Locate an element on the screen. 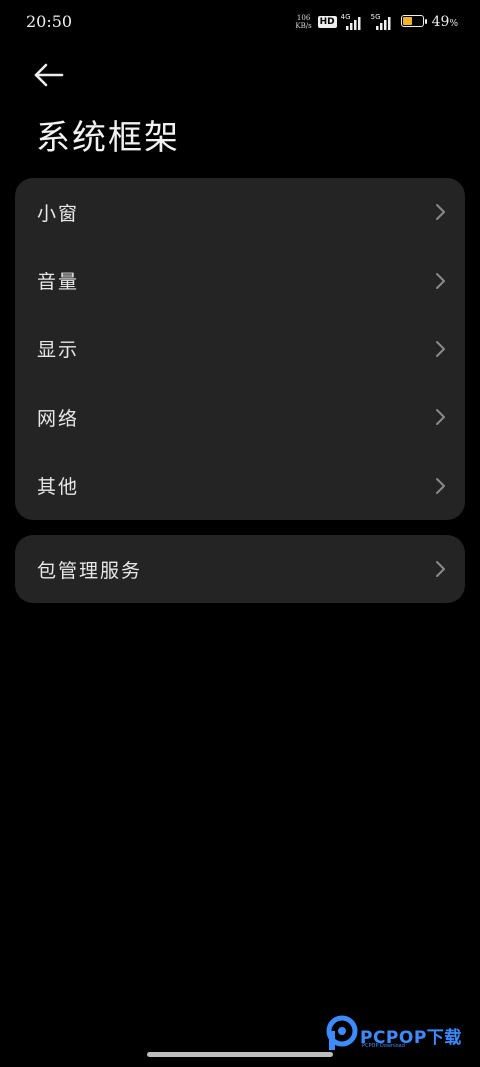 This screenshot has height=1067, width=480. status-icons: 106 KB/s HD 4G 5G 49% is located at coordinates (375, 22).